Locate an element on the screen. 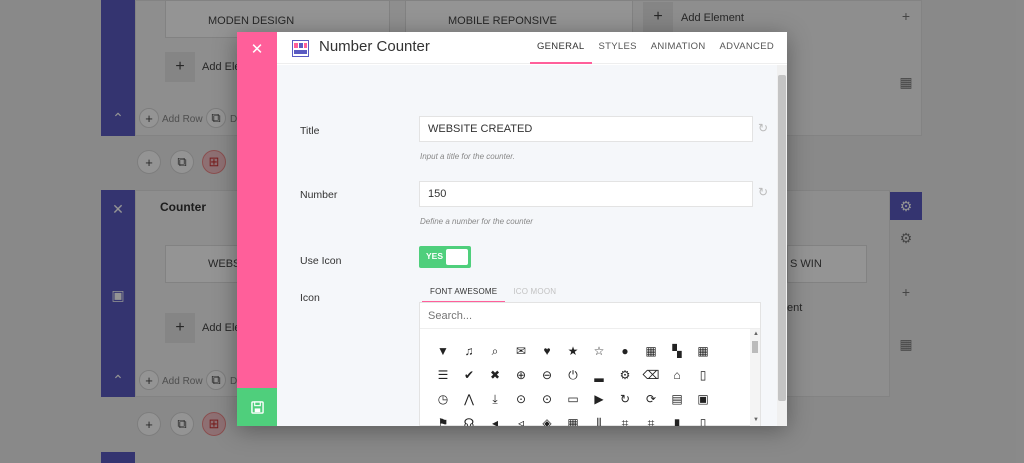 The width and height of the screenshot is (1024, 463). icon-grid-row: ◷ ⋀ ⤓ ⊙ ⊙ ▭ ▶ ↻ ⟳ ▤ ▣ is located at coordinates (580, 399).